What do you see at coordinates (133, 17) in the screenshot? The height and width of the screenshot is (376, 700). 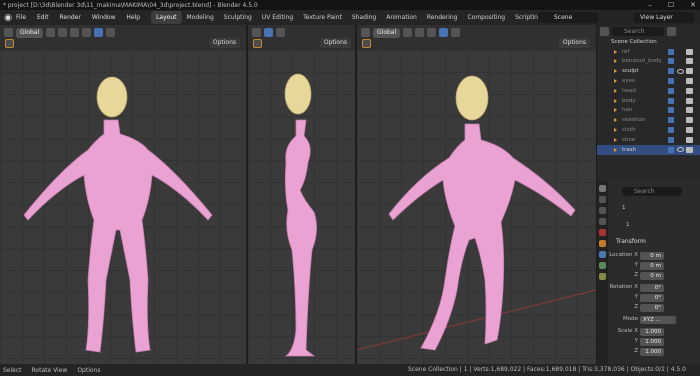 I see `menu-help: Help` at bounding box center [133, 17].